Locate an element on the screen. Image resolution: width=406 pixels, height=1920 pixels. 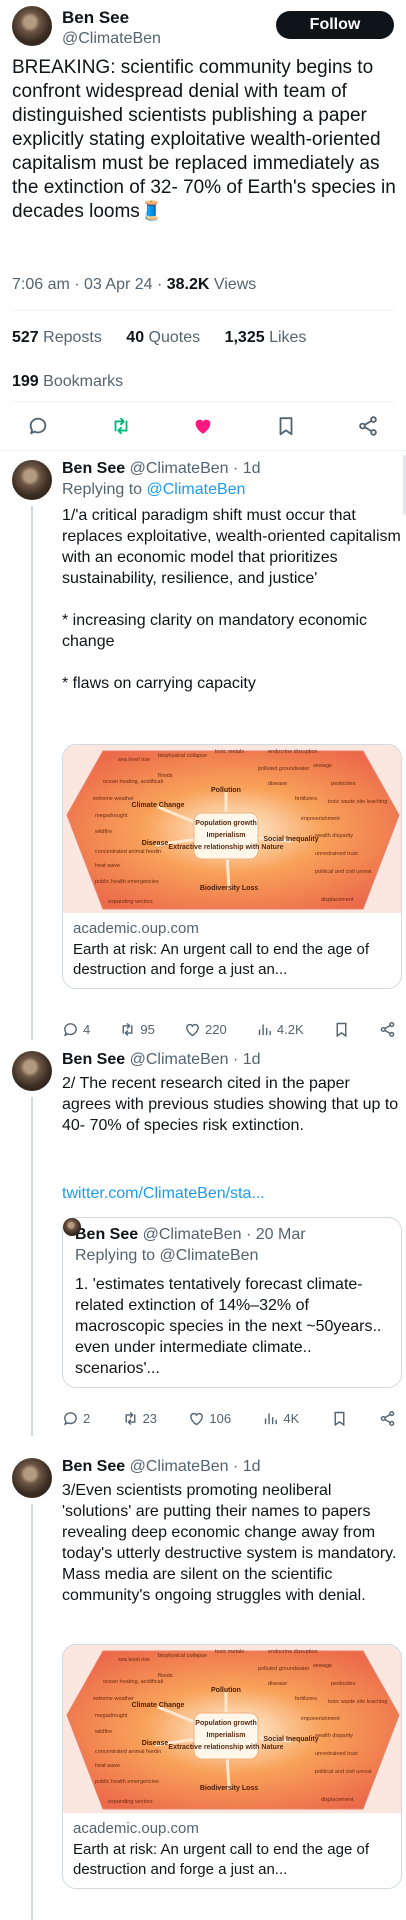
tweet-timestamp: 7:06 am · 03 Apr 24 · is located at coordinates (89, 284).